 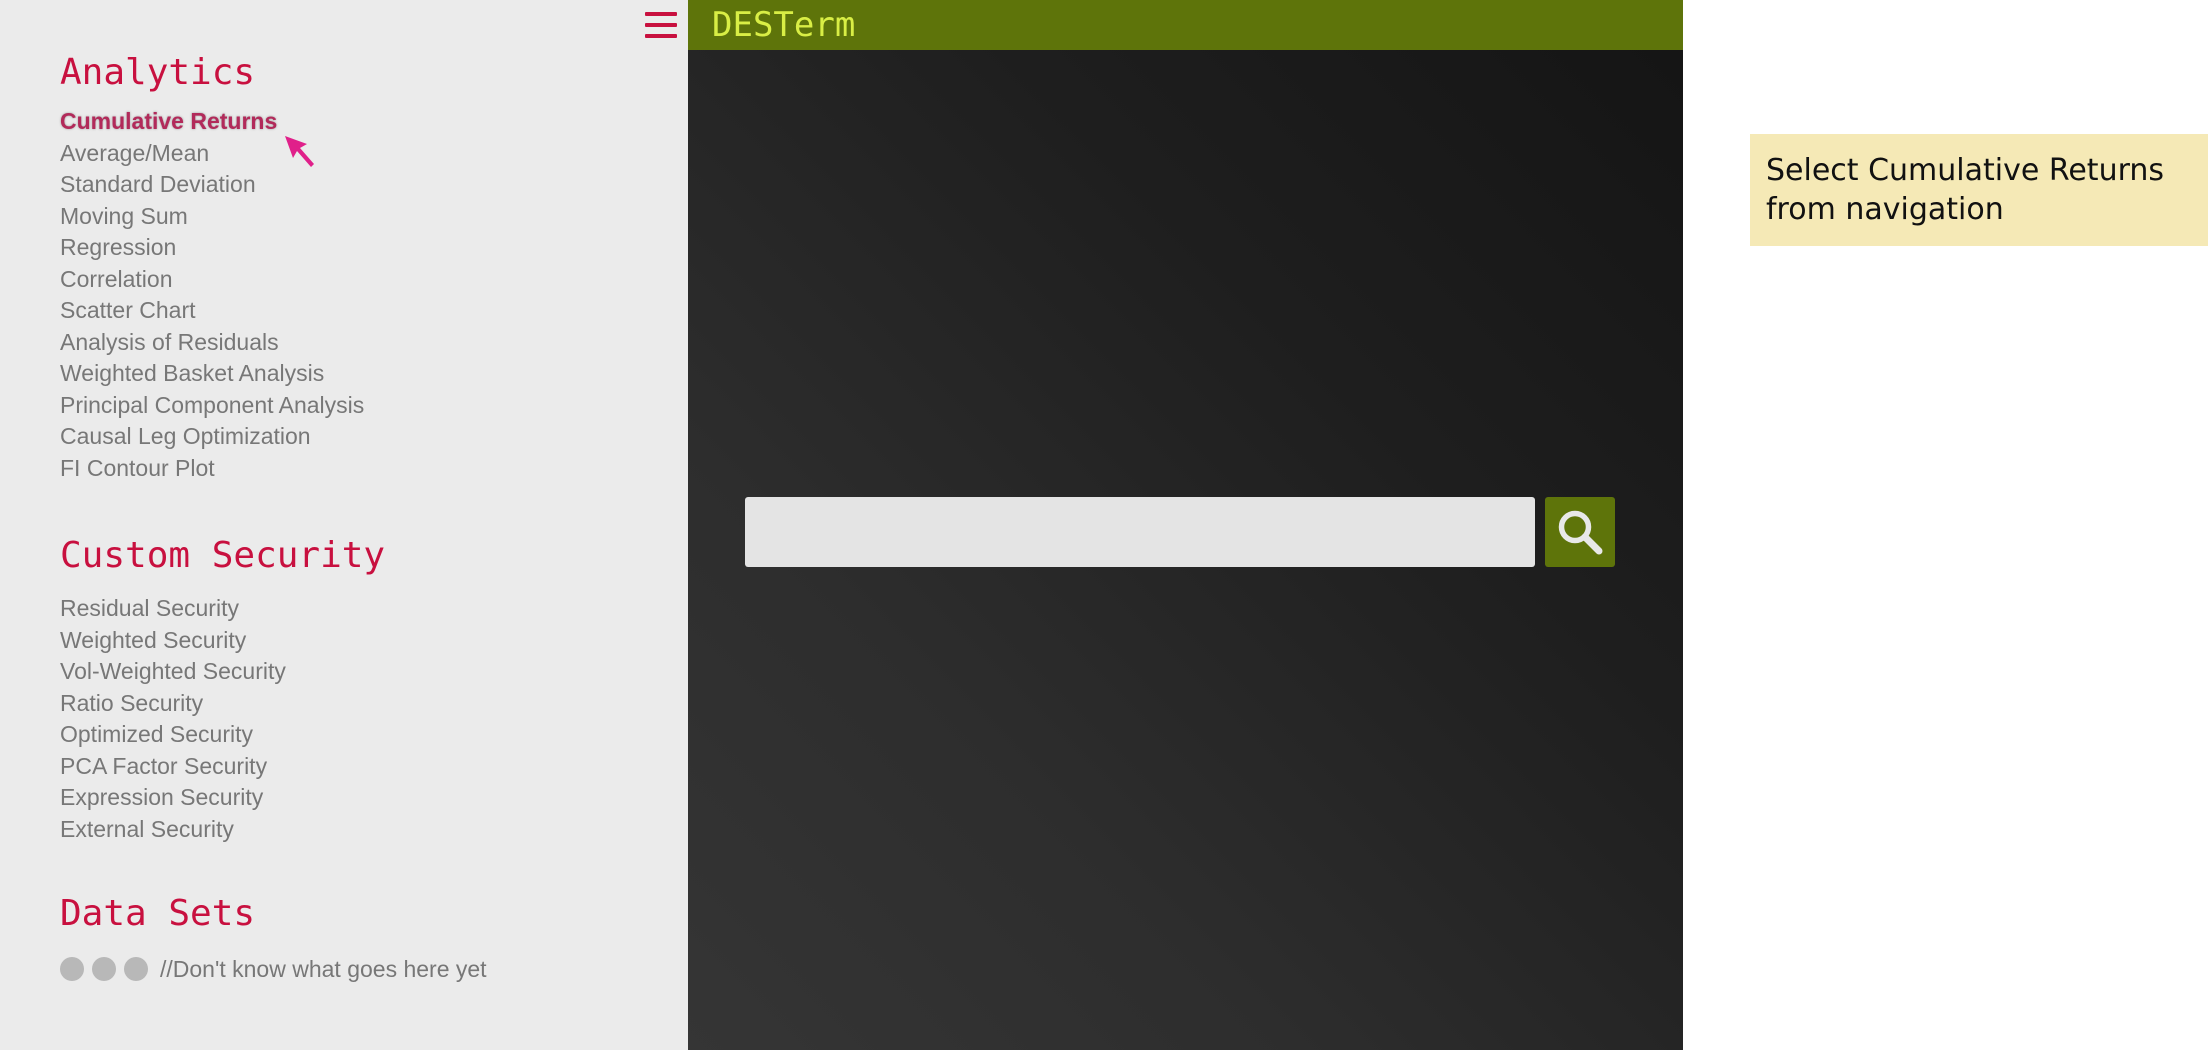 What do you see at coordinates (173, 830) in the screenshot?
I see `nav-item-external-security: External Security` at bounding box center [173, 830].